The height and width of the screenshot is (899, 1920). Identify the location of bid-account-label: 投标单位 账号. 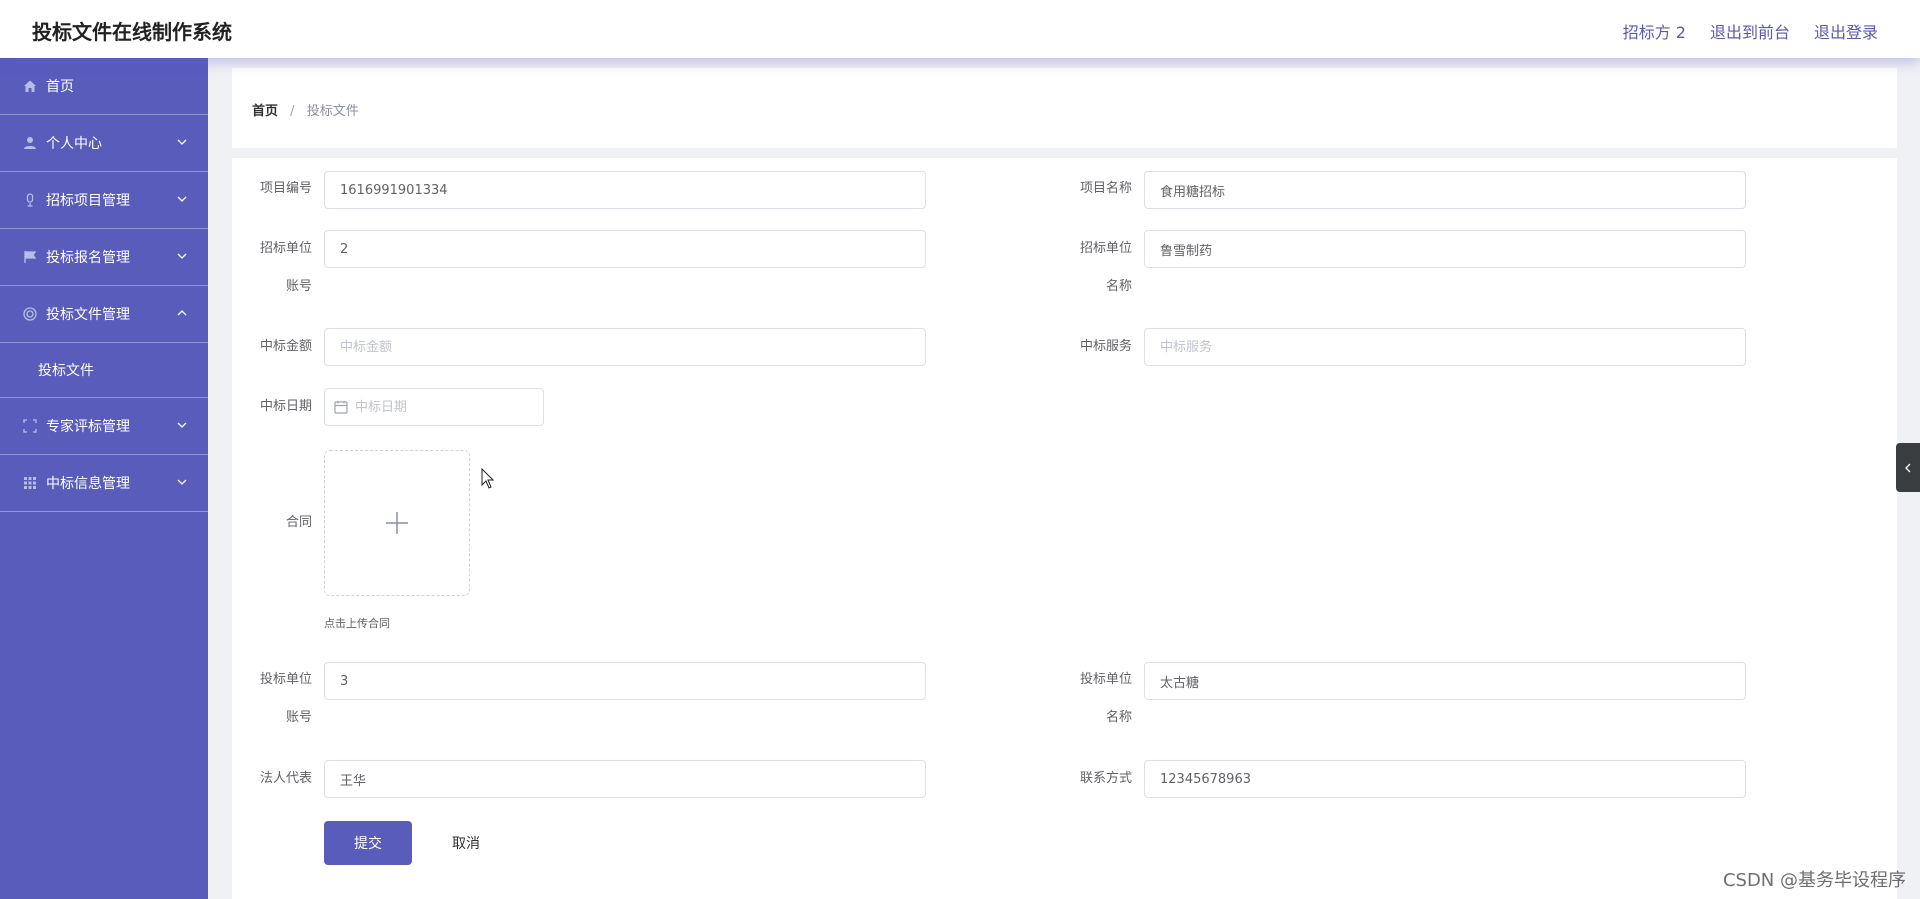
(276, 699).